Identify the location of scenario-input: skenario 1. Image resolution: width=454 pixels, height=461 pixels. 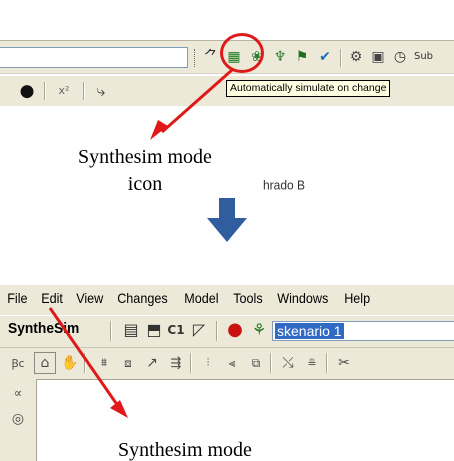
(363, 331).